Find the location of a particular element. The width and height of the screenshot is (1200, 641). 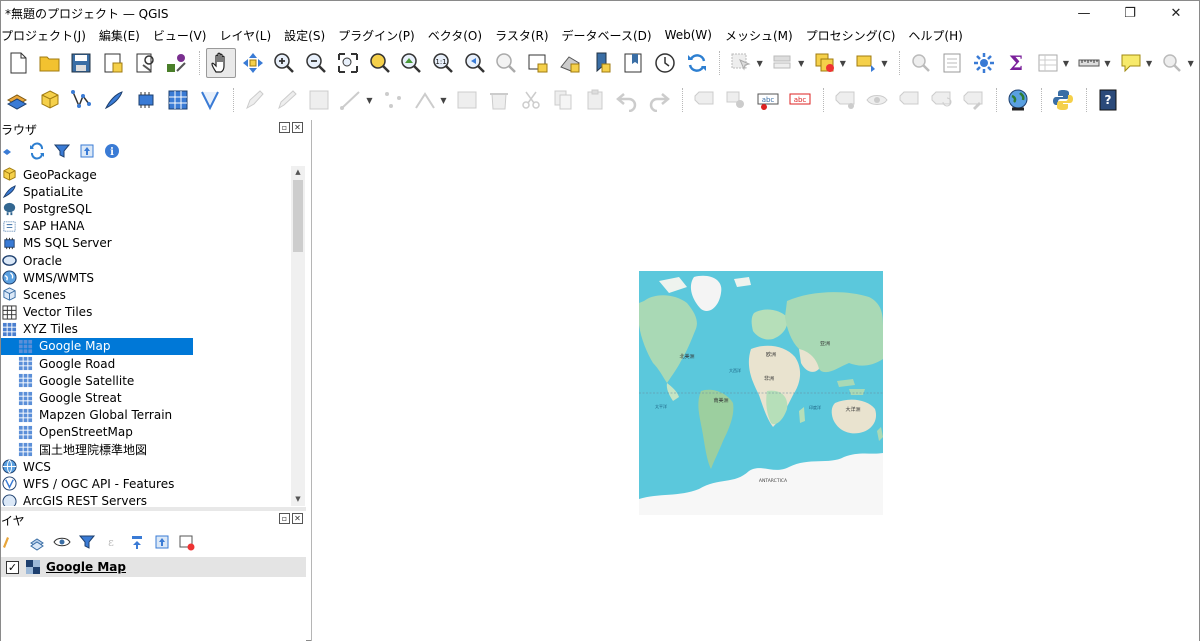

menu-project: プロジェクト(J) is located at coordinates (47, 35).